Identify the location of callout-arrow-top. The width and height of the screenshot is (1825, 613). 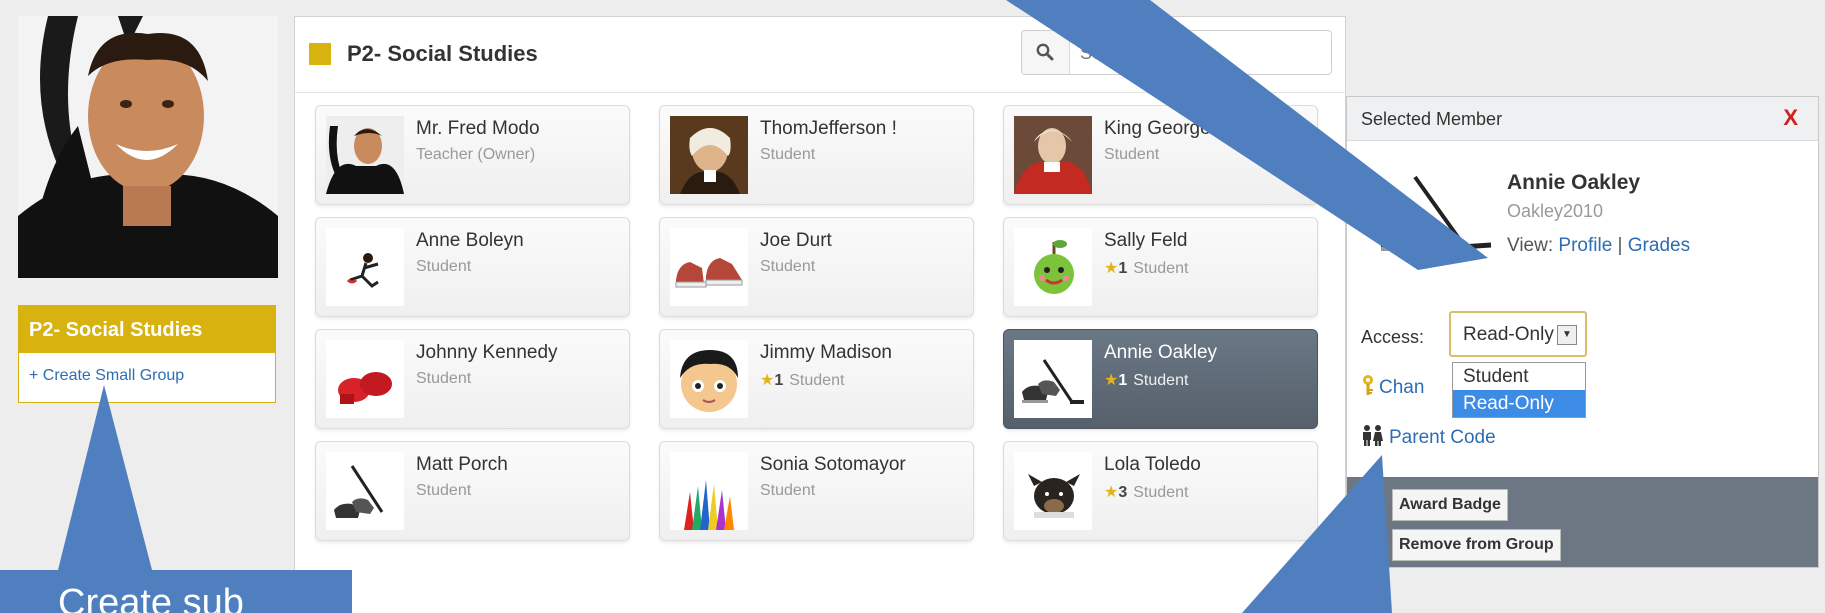
(1247, 135).